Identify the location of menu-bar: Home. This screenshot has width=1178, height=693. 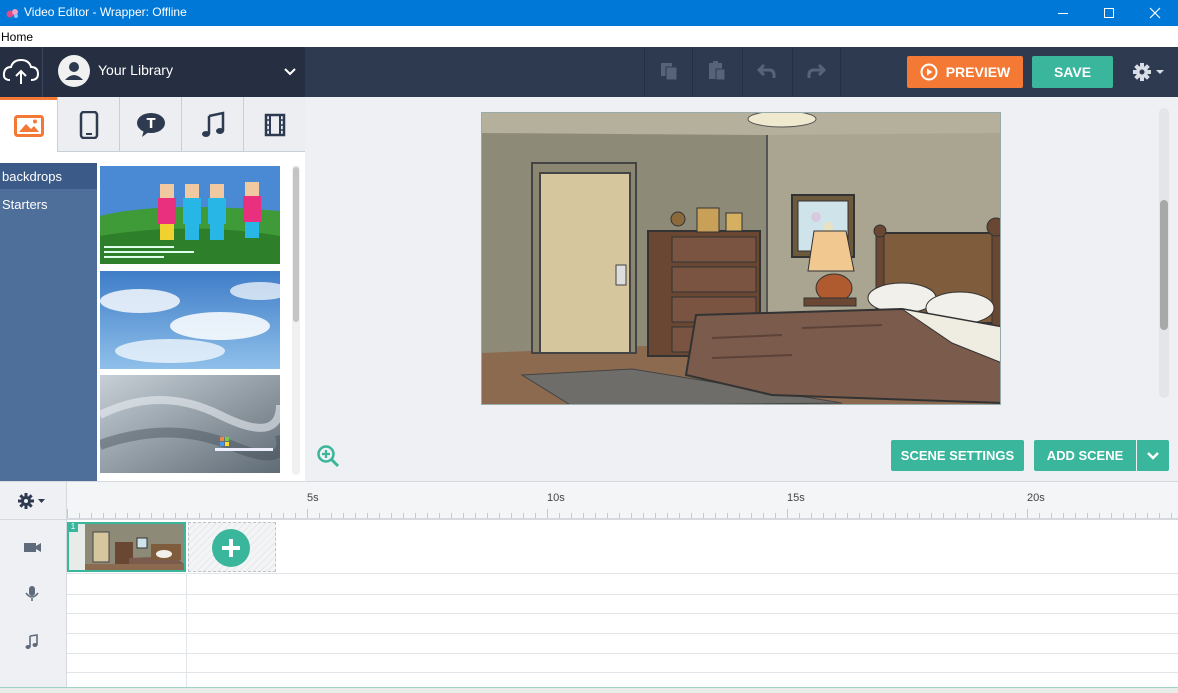
(589, 36).